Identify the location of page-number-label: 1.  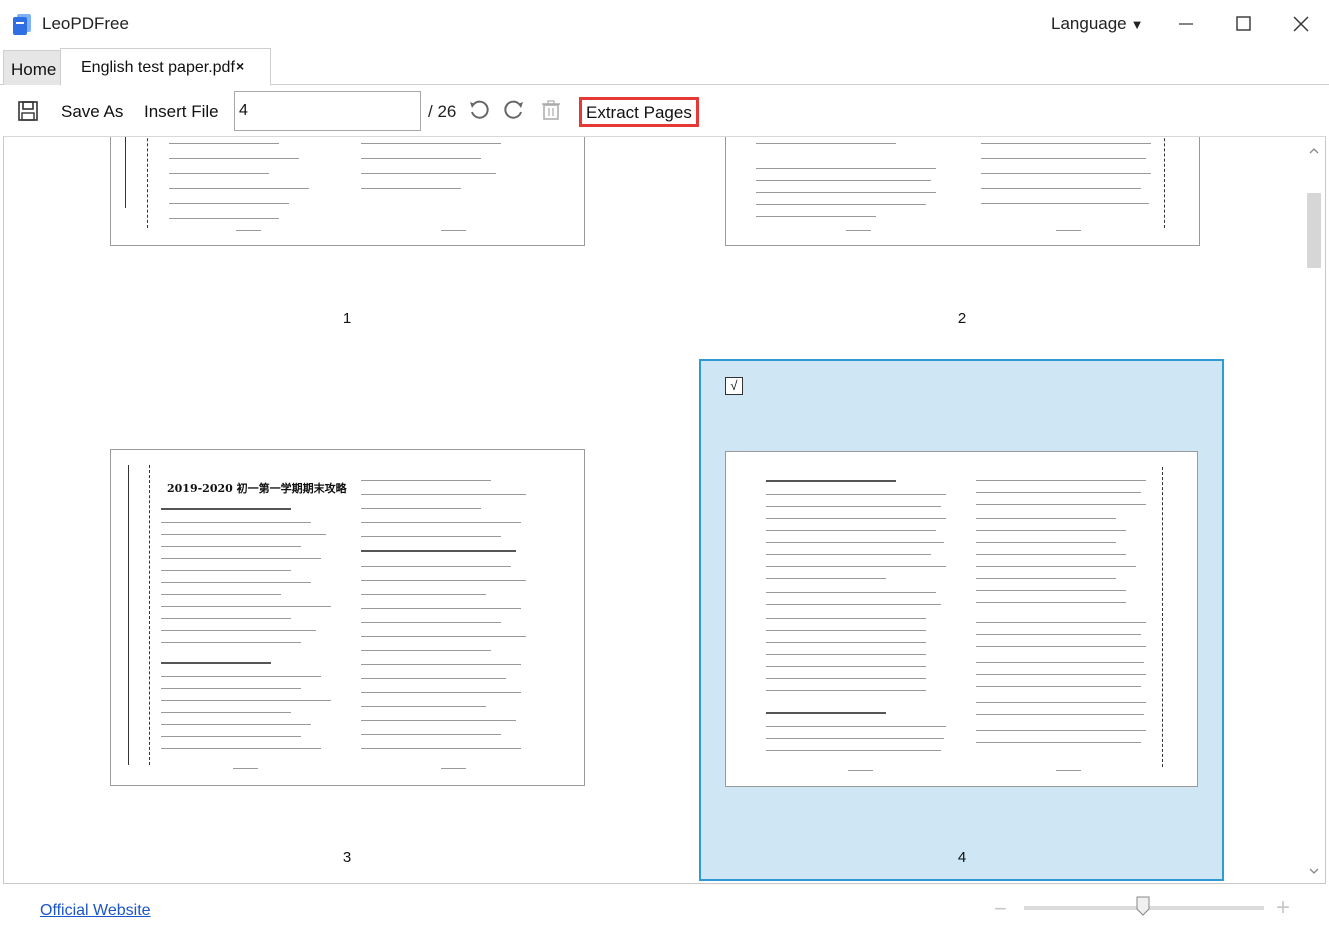
(347, 318).